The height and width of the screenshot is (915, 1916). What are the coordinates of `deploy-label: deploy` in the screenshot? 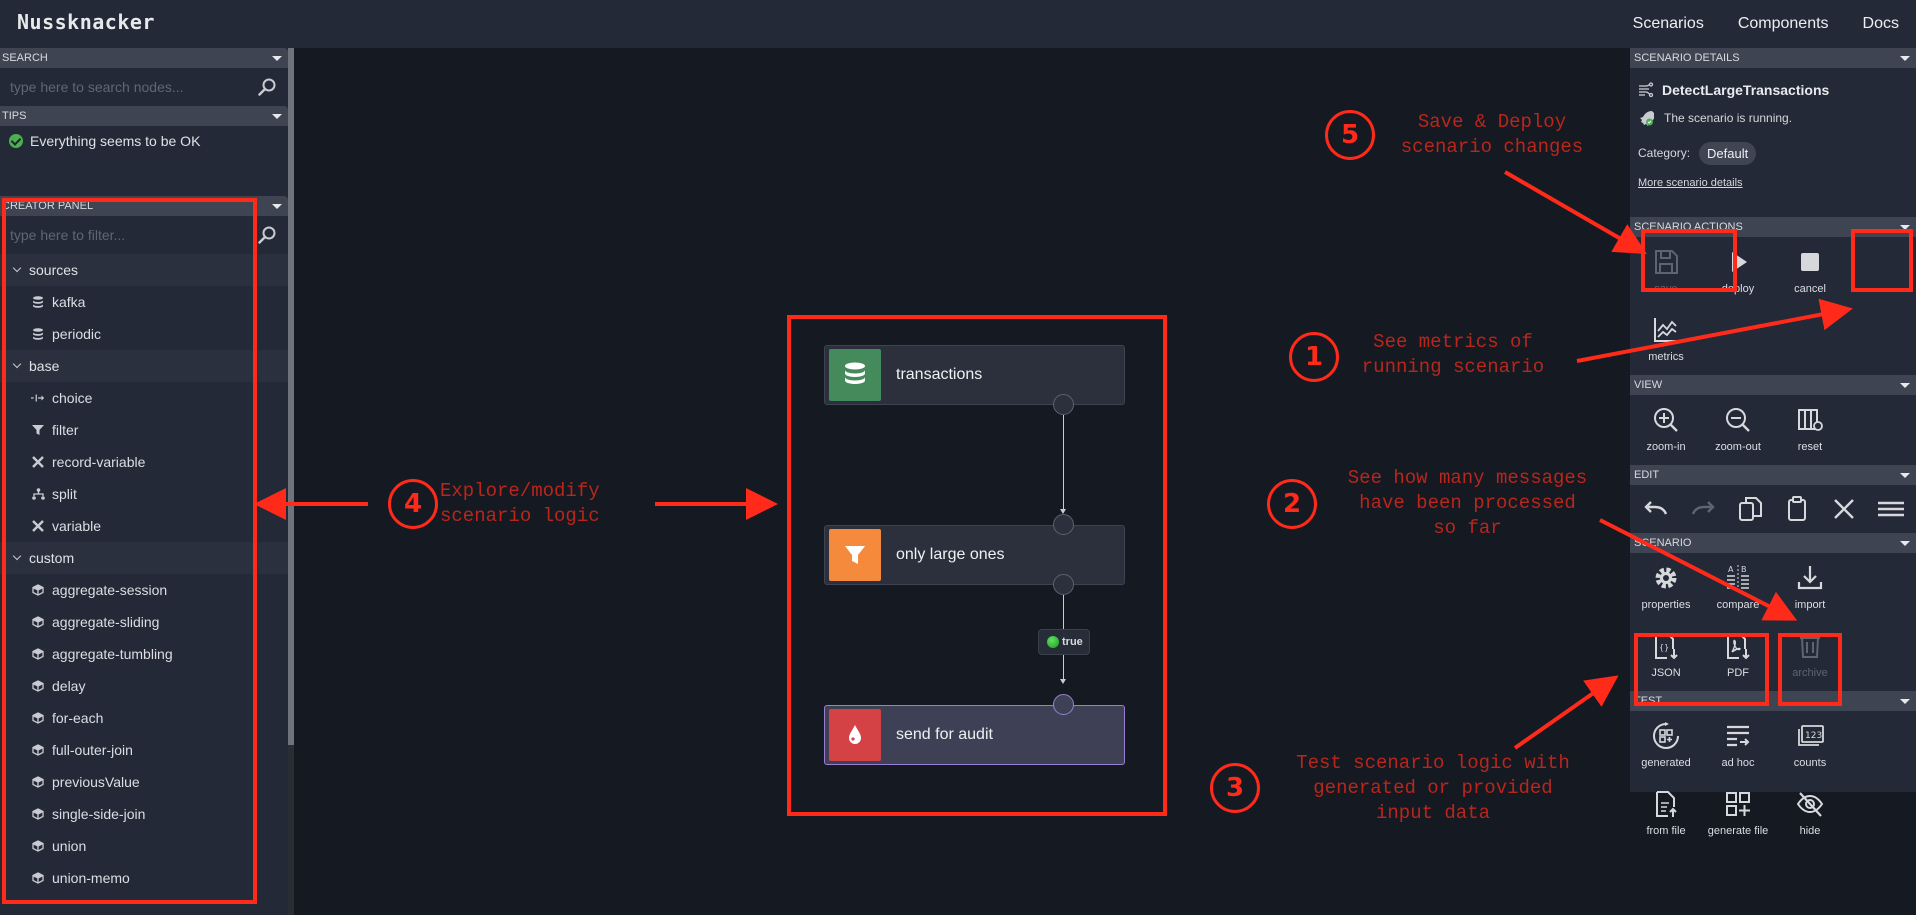 It's located at (1738, 289).